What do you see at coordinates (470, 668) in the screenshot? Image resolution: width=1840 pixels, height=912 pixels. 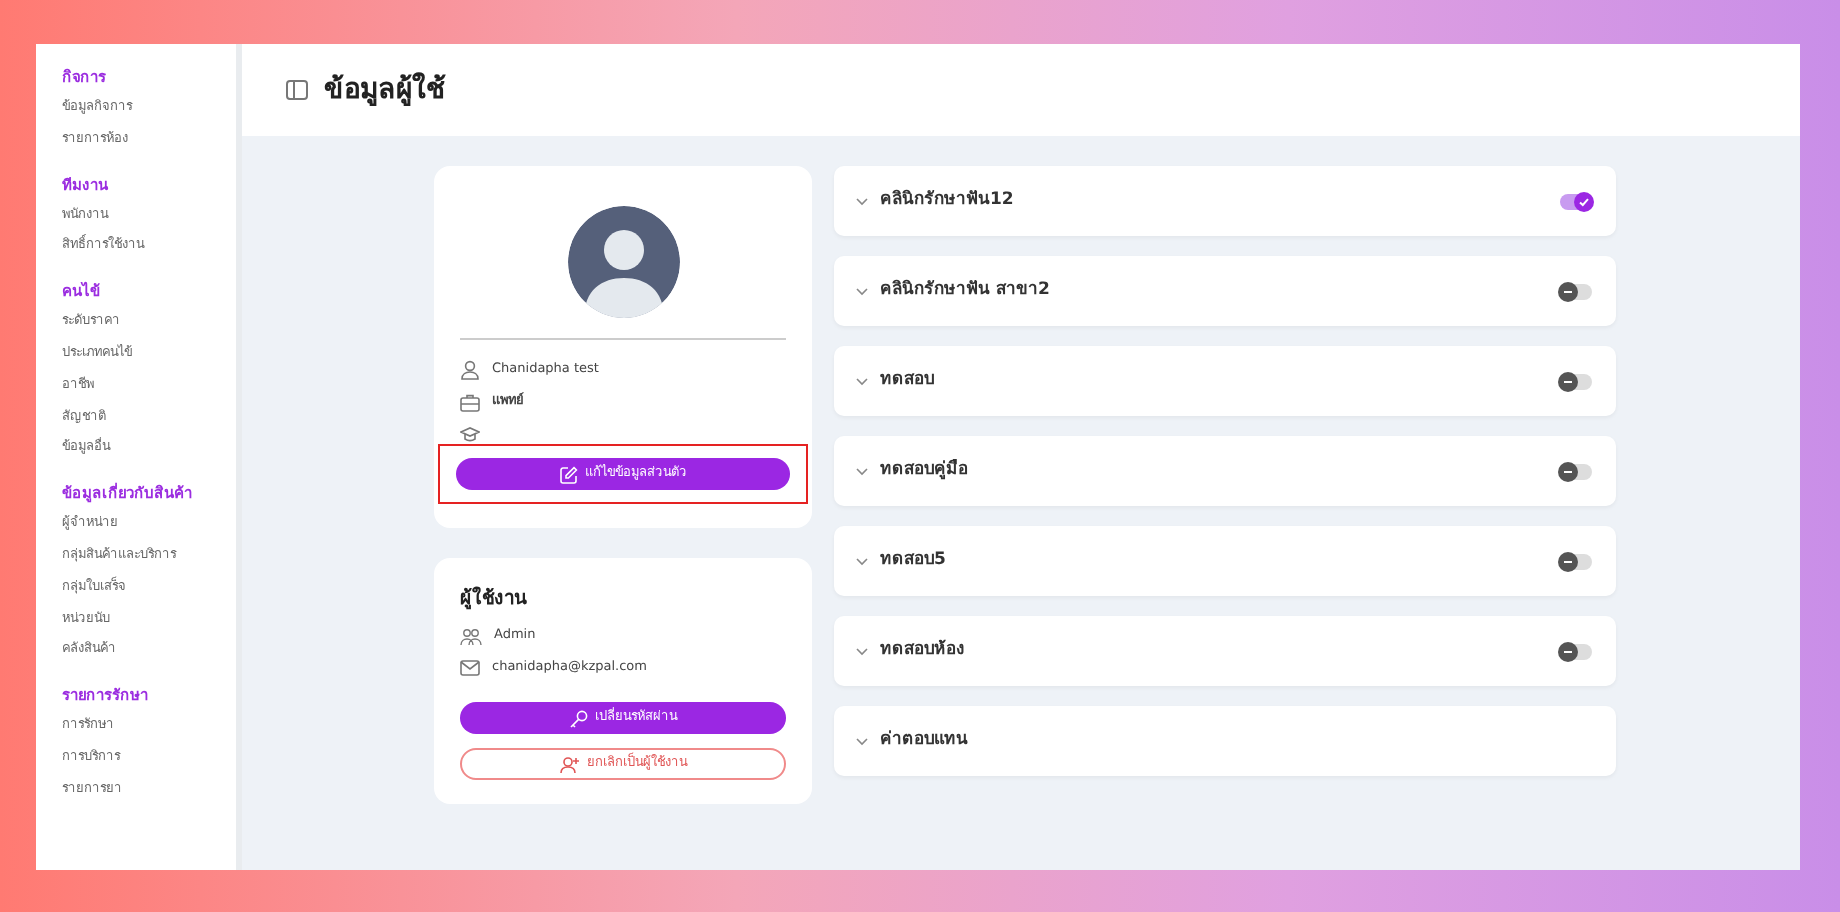 I see `mail-icon` at bounding box center [470, 668].